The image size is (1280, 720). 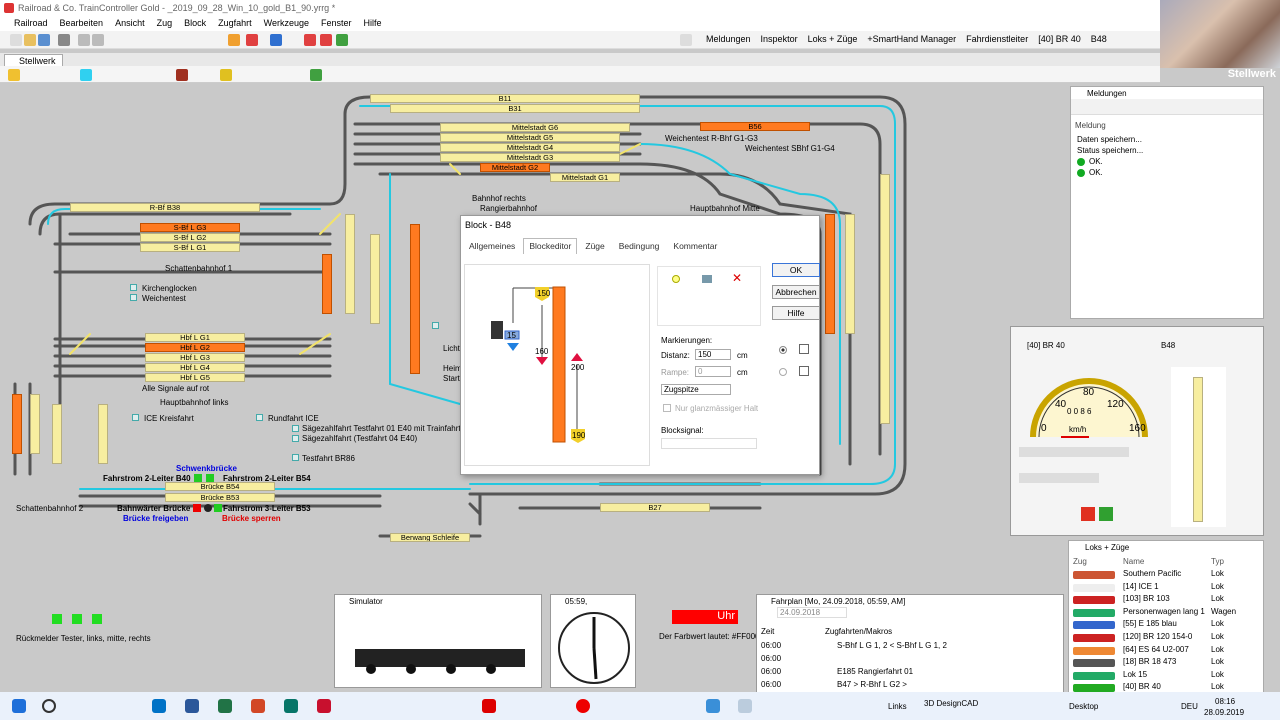 What do you see at coordinates (557, 365) in the screenshot?
I see `block-editor-canvas: 150 15 160 200 190` at bounding box center [557, 365].